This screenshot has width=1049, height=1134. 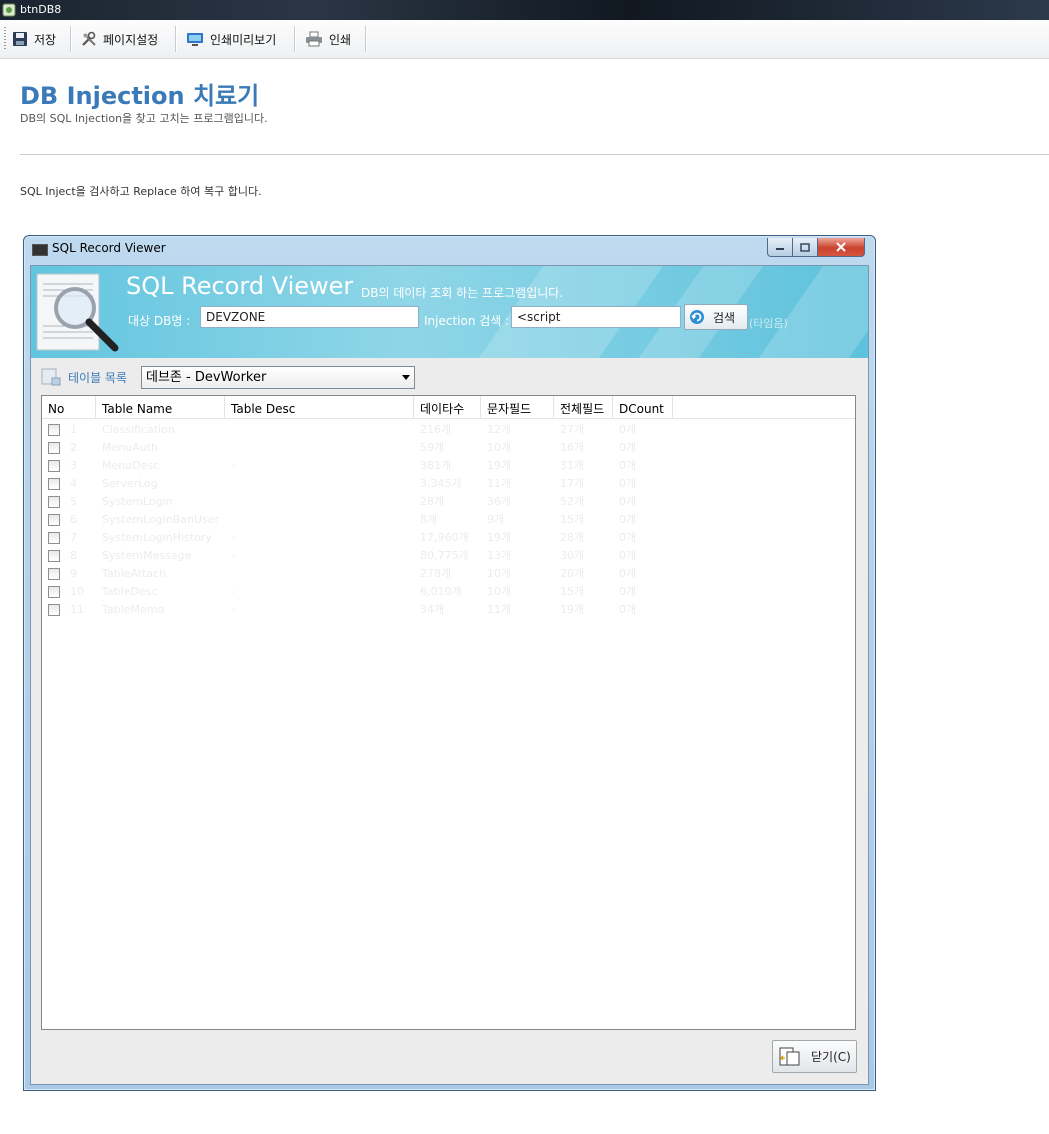 I want to click on exit-icon, so click(x=789, y=1056).